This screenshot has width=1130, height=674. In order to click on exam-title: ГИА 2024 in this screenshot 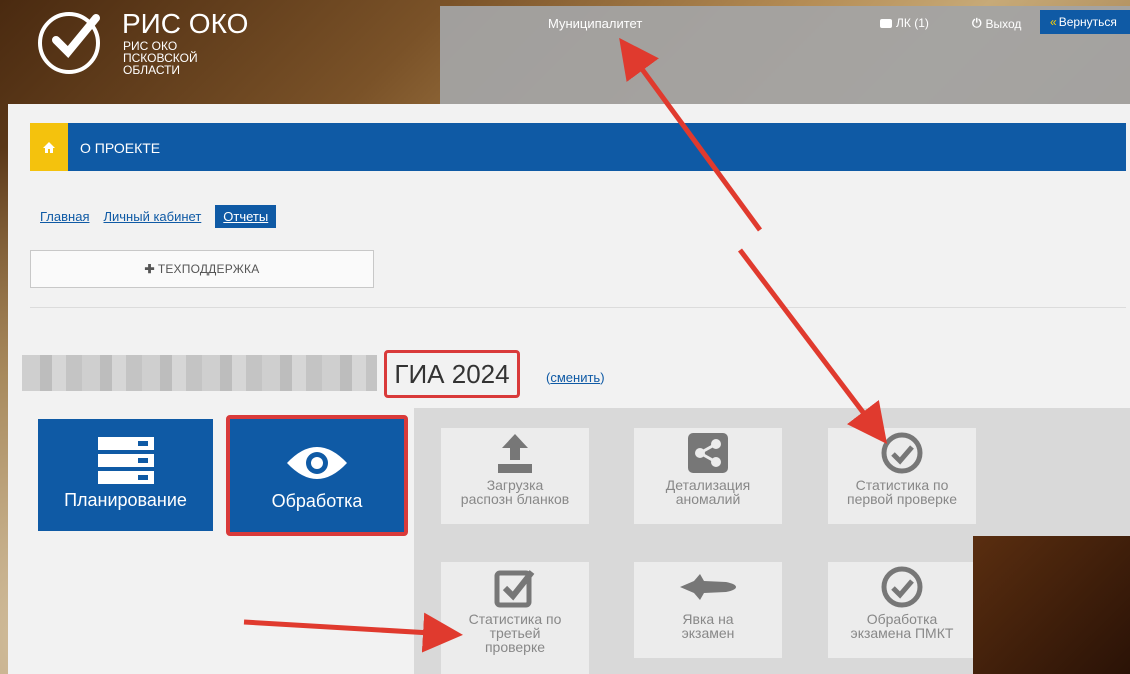, I will do `click(452, 374)`.